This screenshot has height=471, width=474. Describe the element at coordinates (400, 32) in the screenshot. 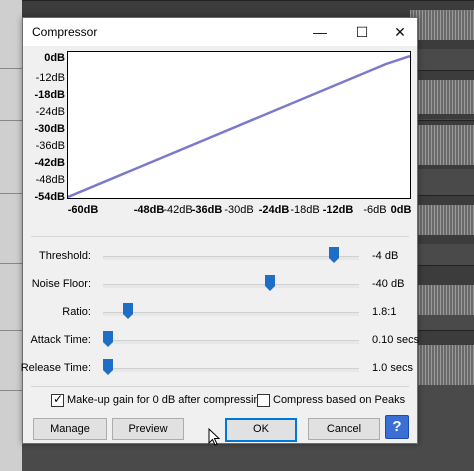

I see `close-button: ✕` at that location.